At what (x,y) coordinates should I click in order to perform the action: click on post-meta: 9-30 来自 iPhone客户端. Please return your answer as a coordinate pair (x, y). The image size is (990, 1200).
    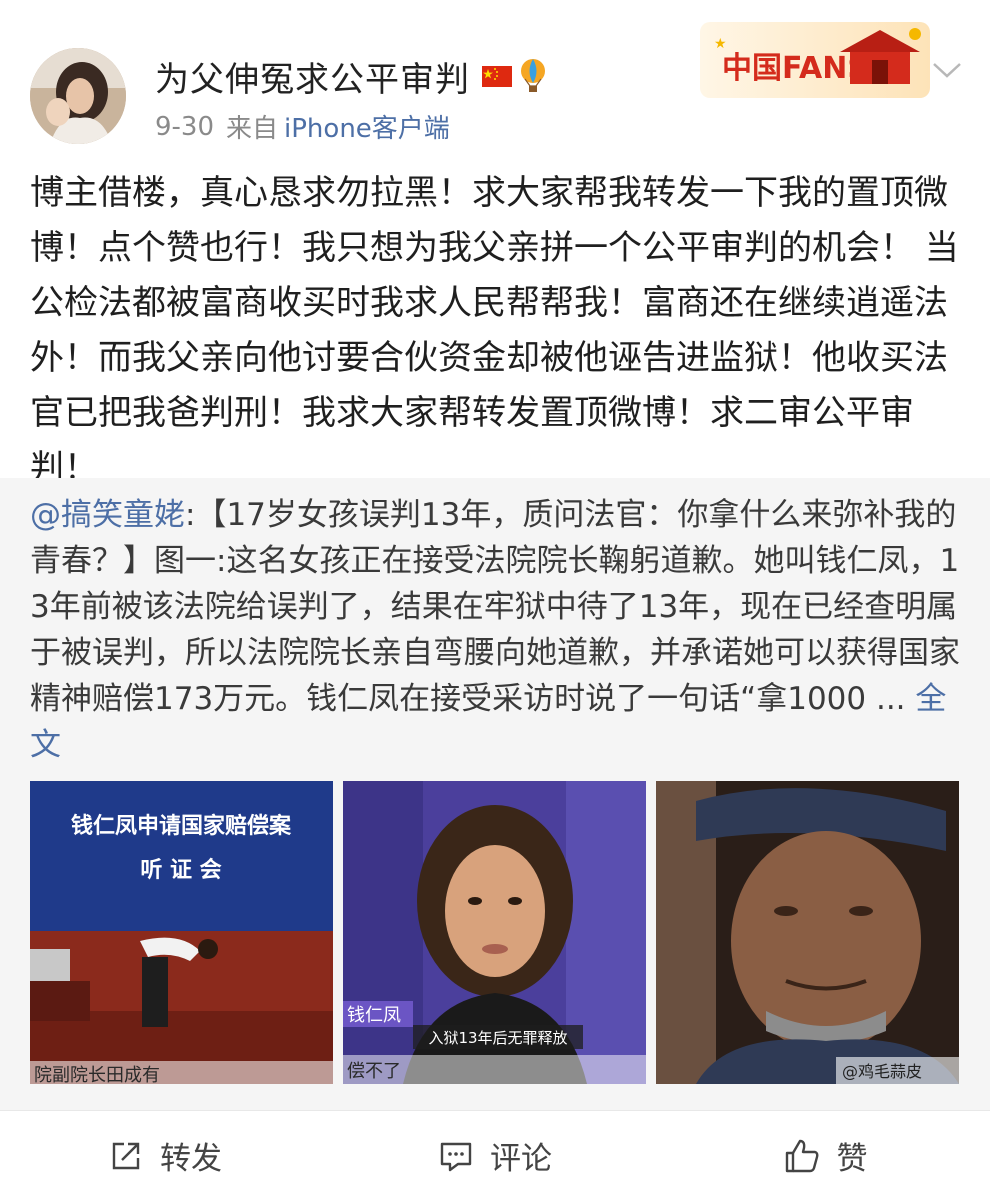
    Looking at the image, I should click on (302, 126).